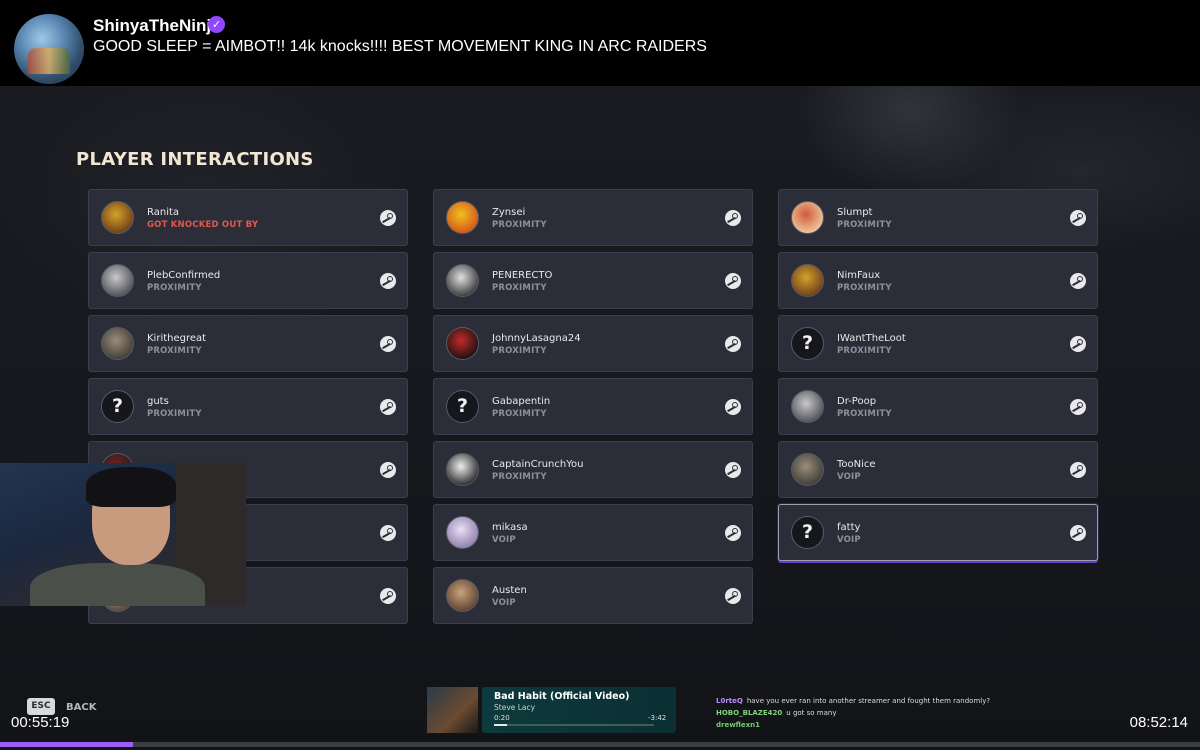 The image size is (1200, 750). What do you see at coordinates (41, 706) in the screenshot?
I see `esc-key-hint: ESC` at bounding box center [41, 706].